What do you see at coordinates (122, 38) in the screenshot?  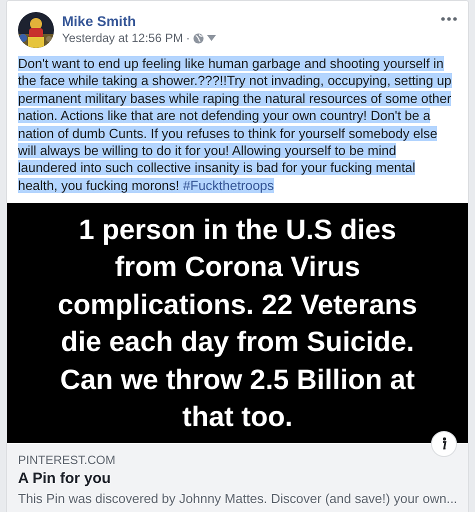 I see `post-timestamp: Yesterday at 12:56 PM` at bounding box center [122, 38].